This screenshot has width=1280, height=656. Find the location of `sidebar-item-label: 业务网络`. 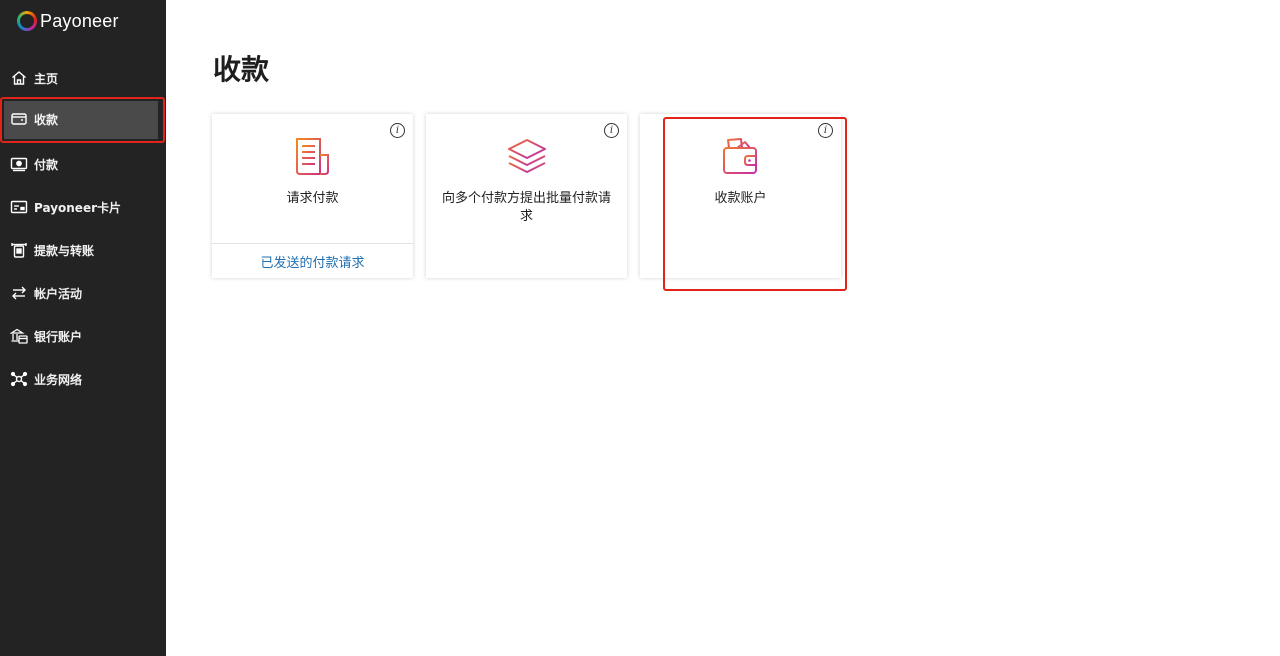

sidebar-item-label: 业务网络 is located at coordinates (58, 379).